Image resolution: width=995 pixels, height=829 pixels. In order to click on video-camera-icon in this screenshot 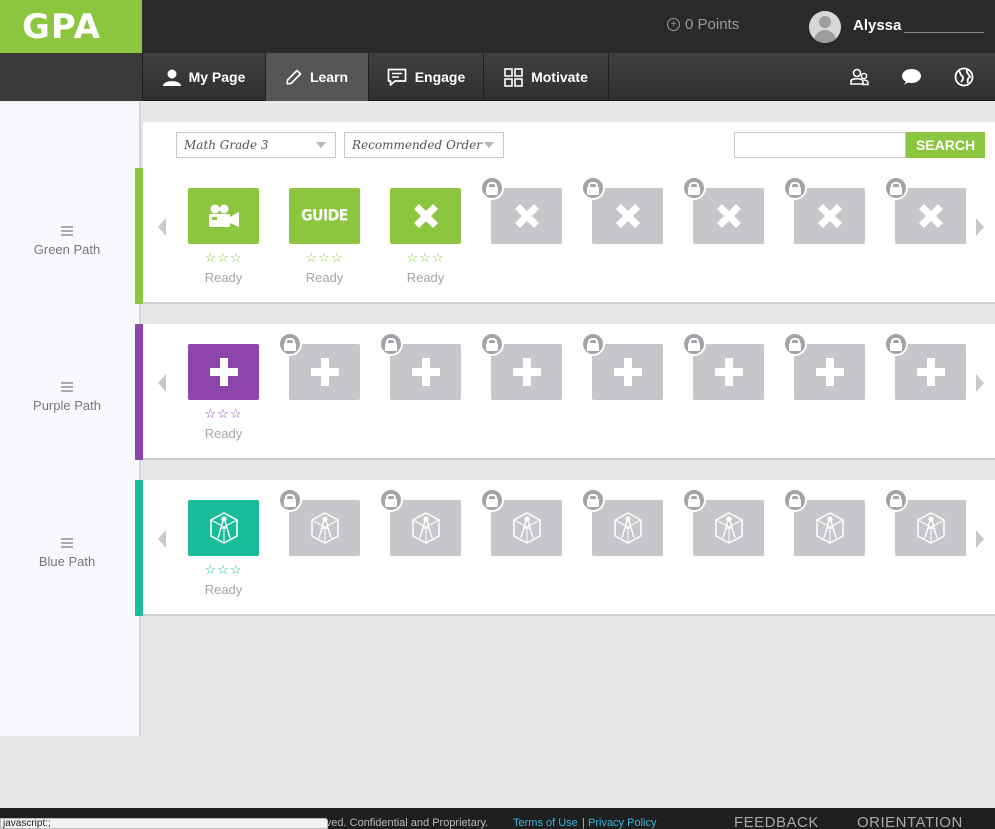, I will do `click(224, 216)`.